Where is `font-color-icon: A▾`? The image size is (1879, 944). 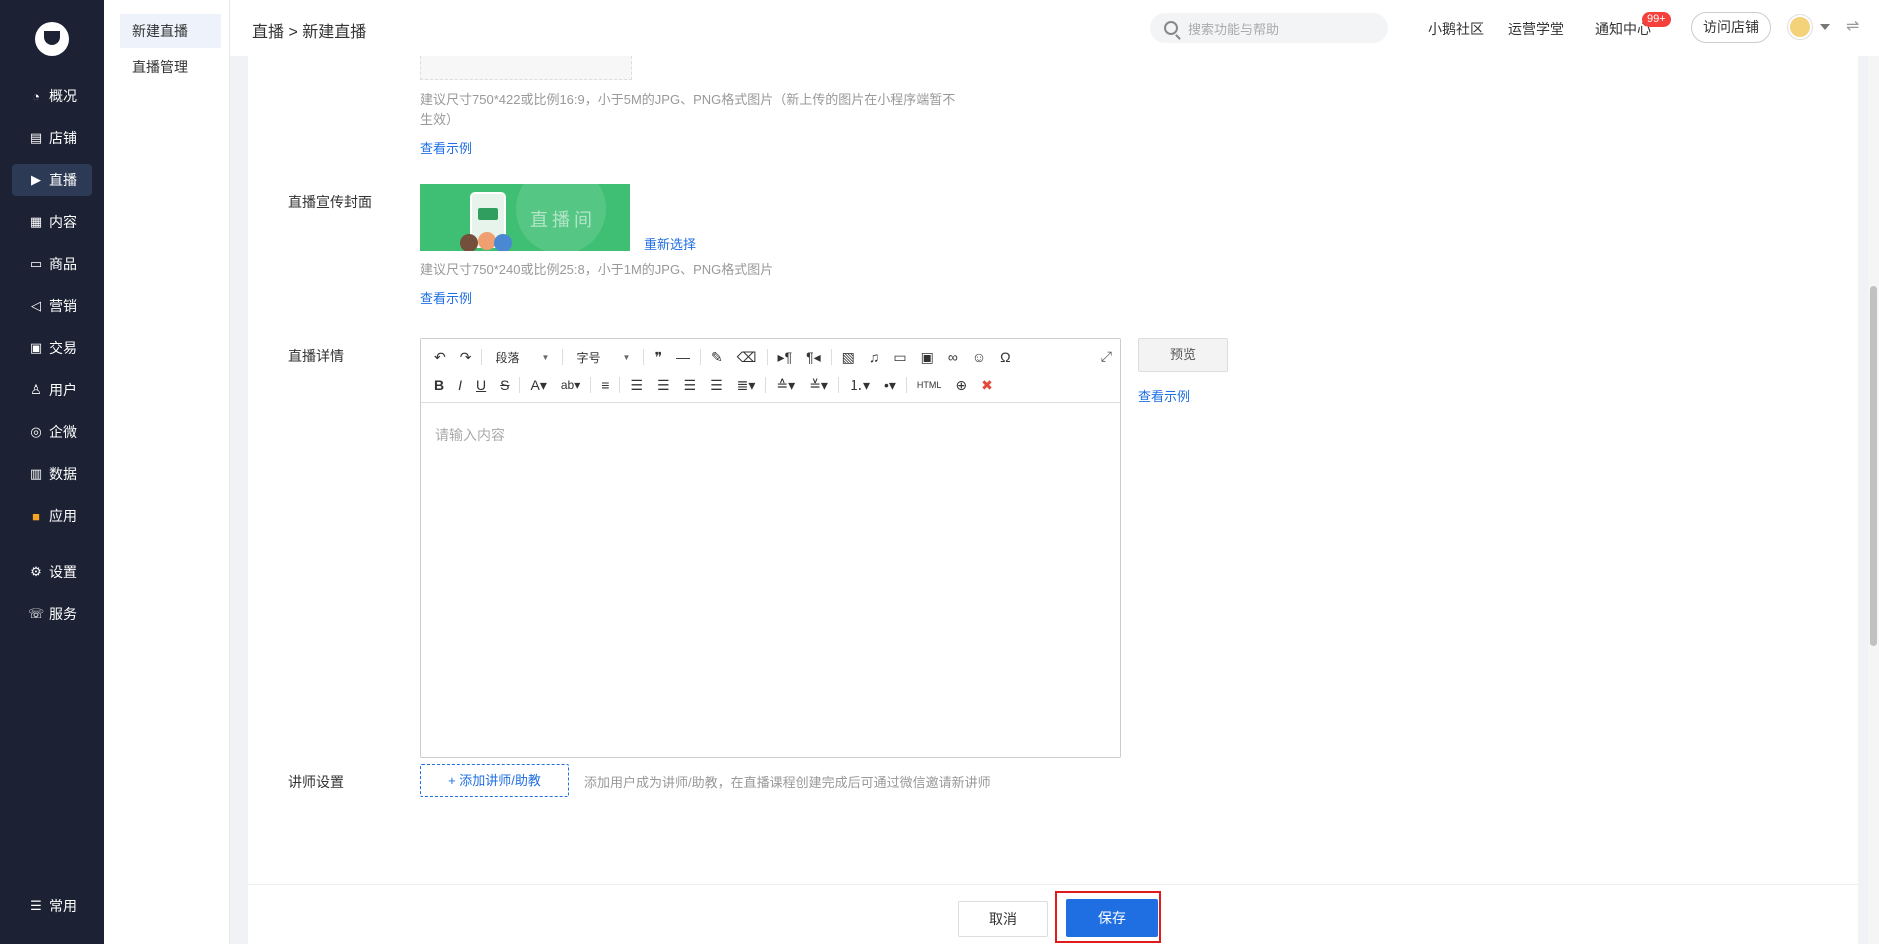
font-color-icon: A▾ is located at coordinates (538, 385).